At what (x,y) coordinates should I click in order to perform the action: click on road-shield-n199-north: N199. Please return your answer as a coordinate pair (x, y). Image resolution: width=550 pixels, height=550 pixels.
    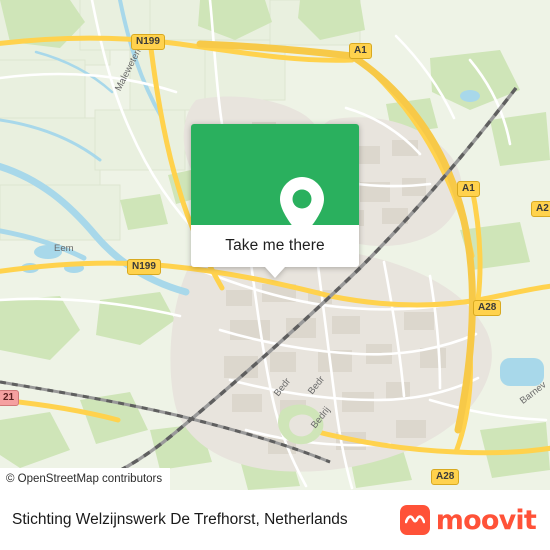
    Looking at the image, I should click on (148, 42).